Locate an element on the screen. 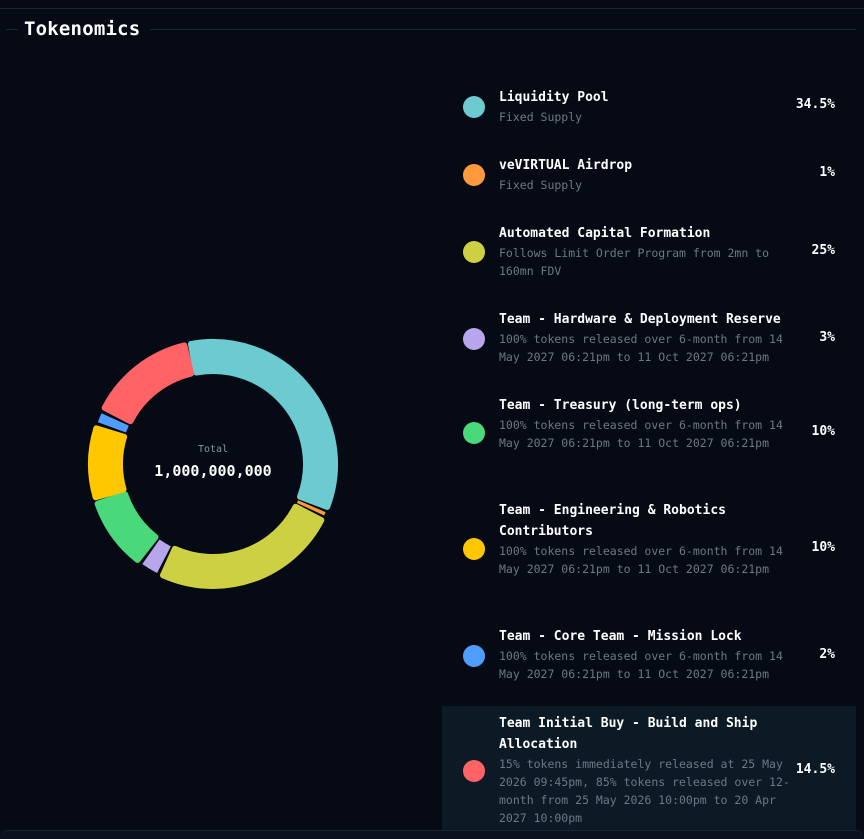  legend-percent: 14.5% is located at coordinates (815, 769).